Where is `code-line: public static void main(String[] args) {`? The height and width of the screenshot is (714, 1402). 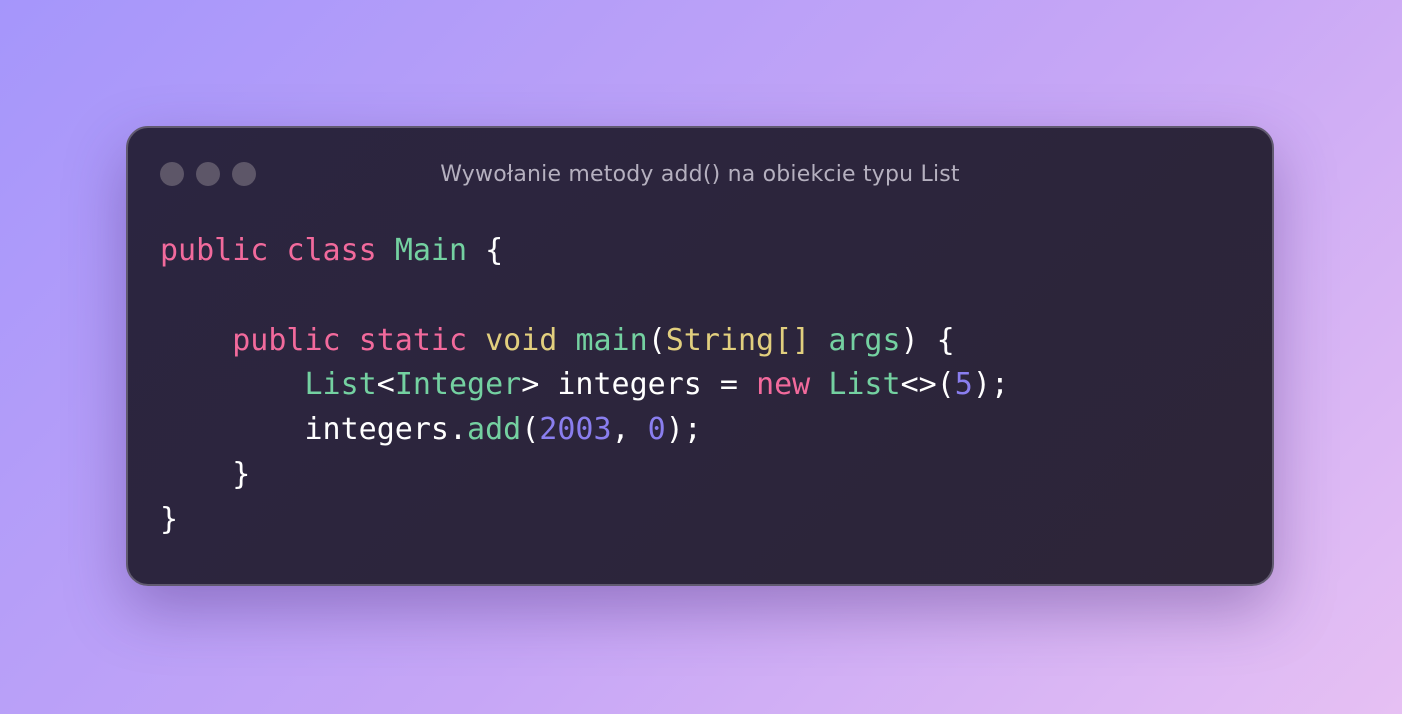
code-line: public static void main(String[] args) { is located at coordinates (584, 341).